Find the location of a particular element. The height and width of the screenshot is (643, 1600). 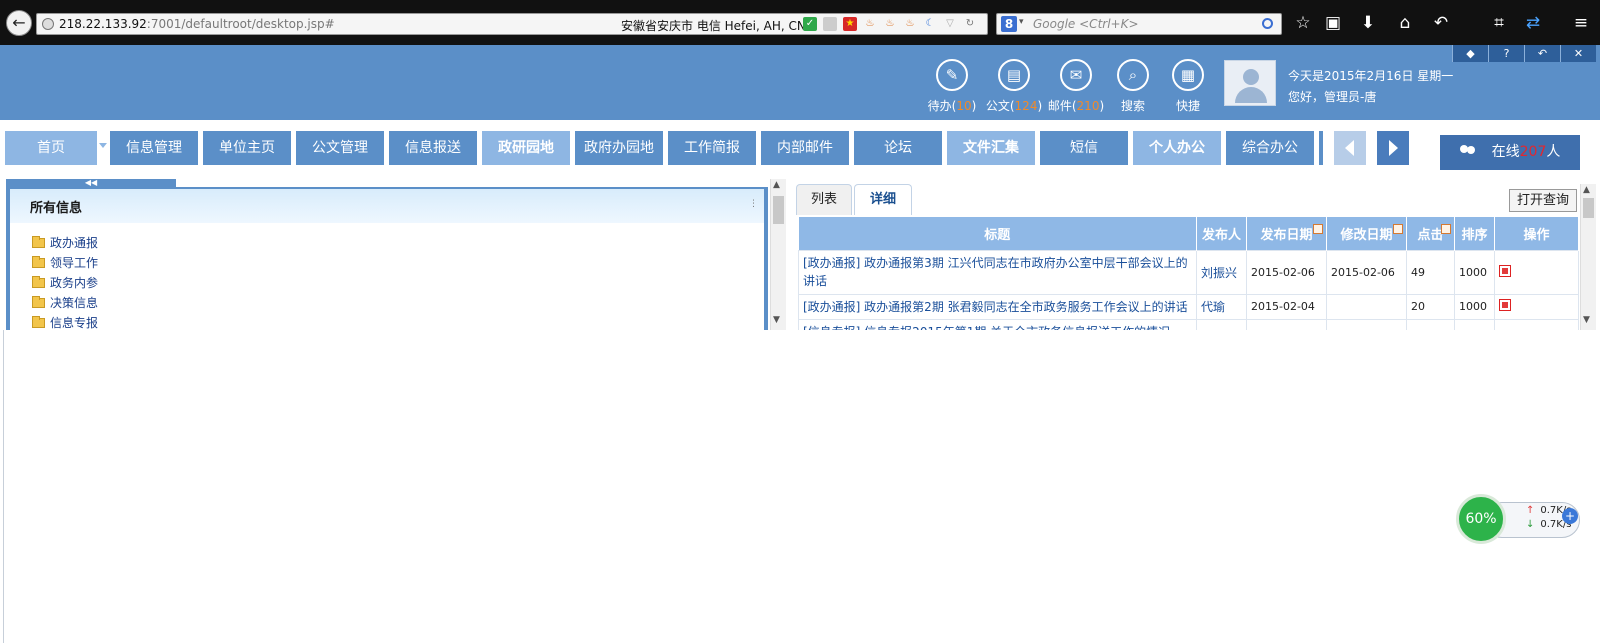

collapse-panel-button: ◀◀ is located at coordinates (91, 183).